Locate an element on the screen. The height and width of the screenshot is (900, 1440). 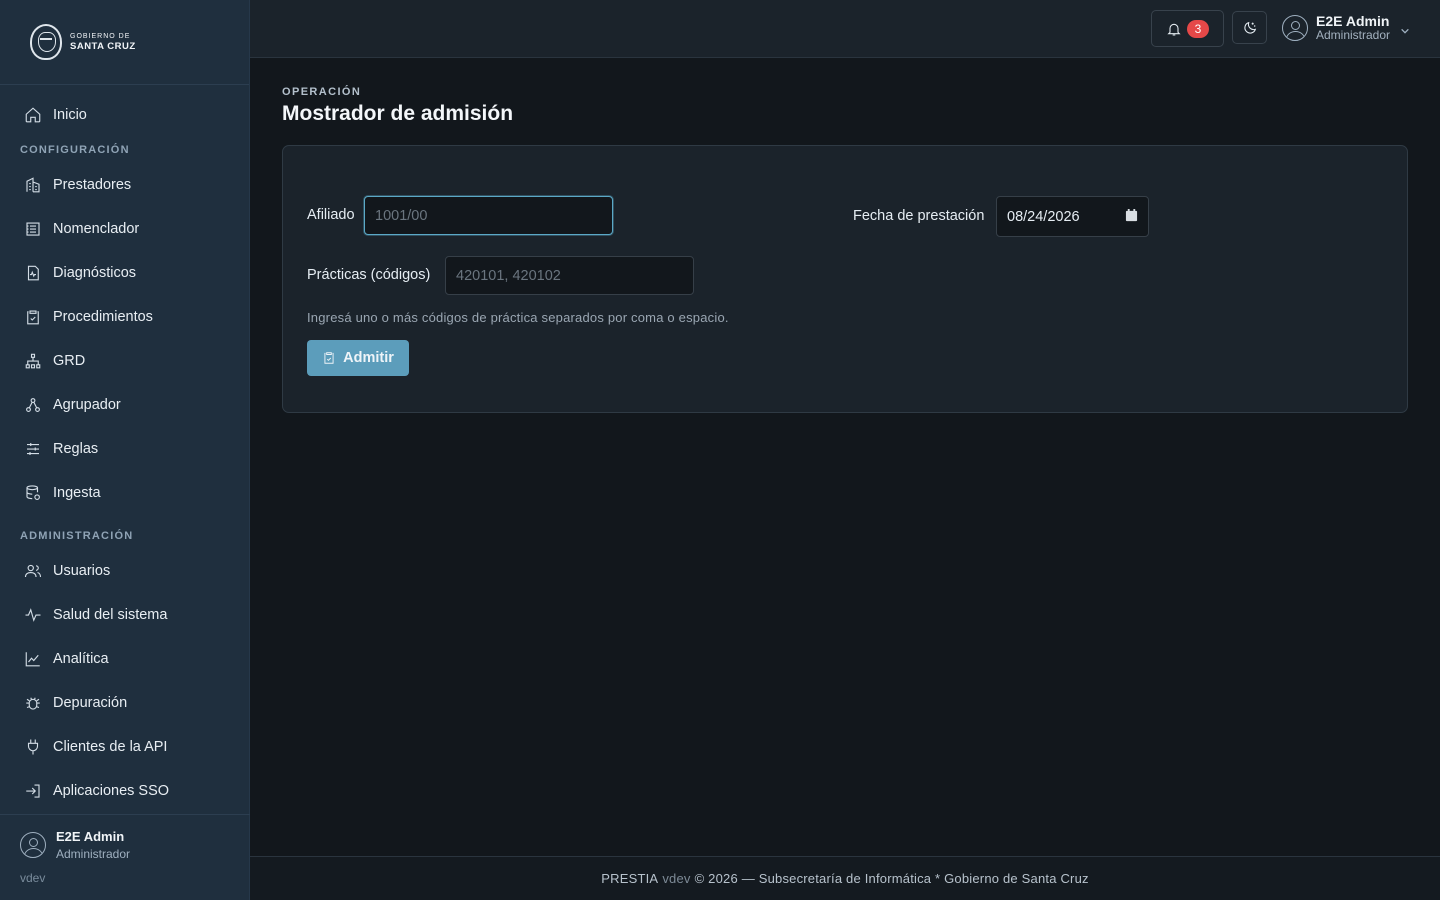
sidebar-item-agrupador: Agrupador is located at coordinates (125, 405).